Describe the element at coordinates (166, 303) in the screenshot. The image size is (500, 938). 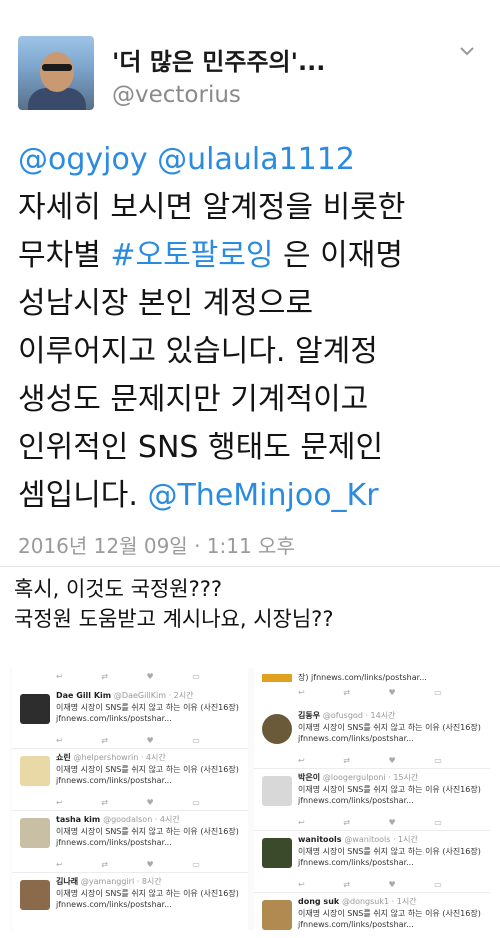
I see `body-line: 성남시장 본인 계정으로` at that location.